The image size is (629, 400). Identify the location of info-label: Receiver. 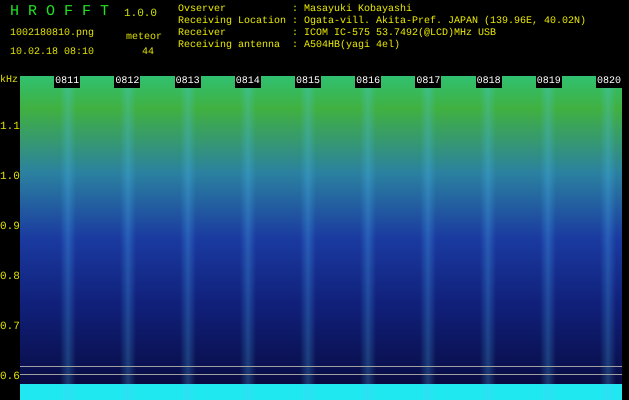
(203, 34).